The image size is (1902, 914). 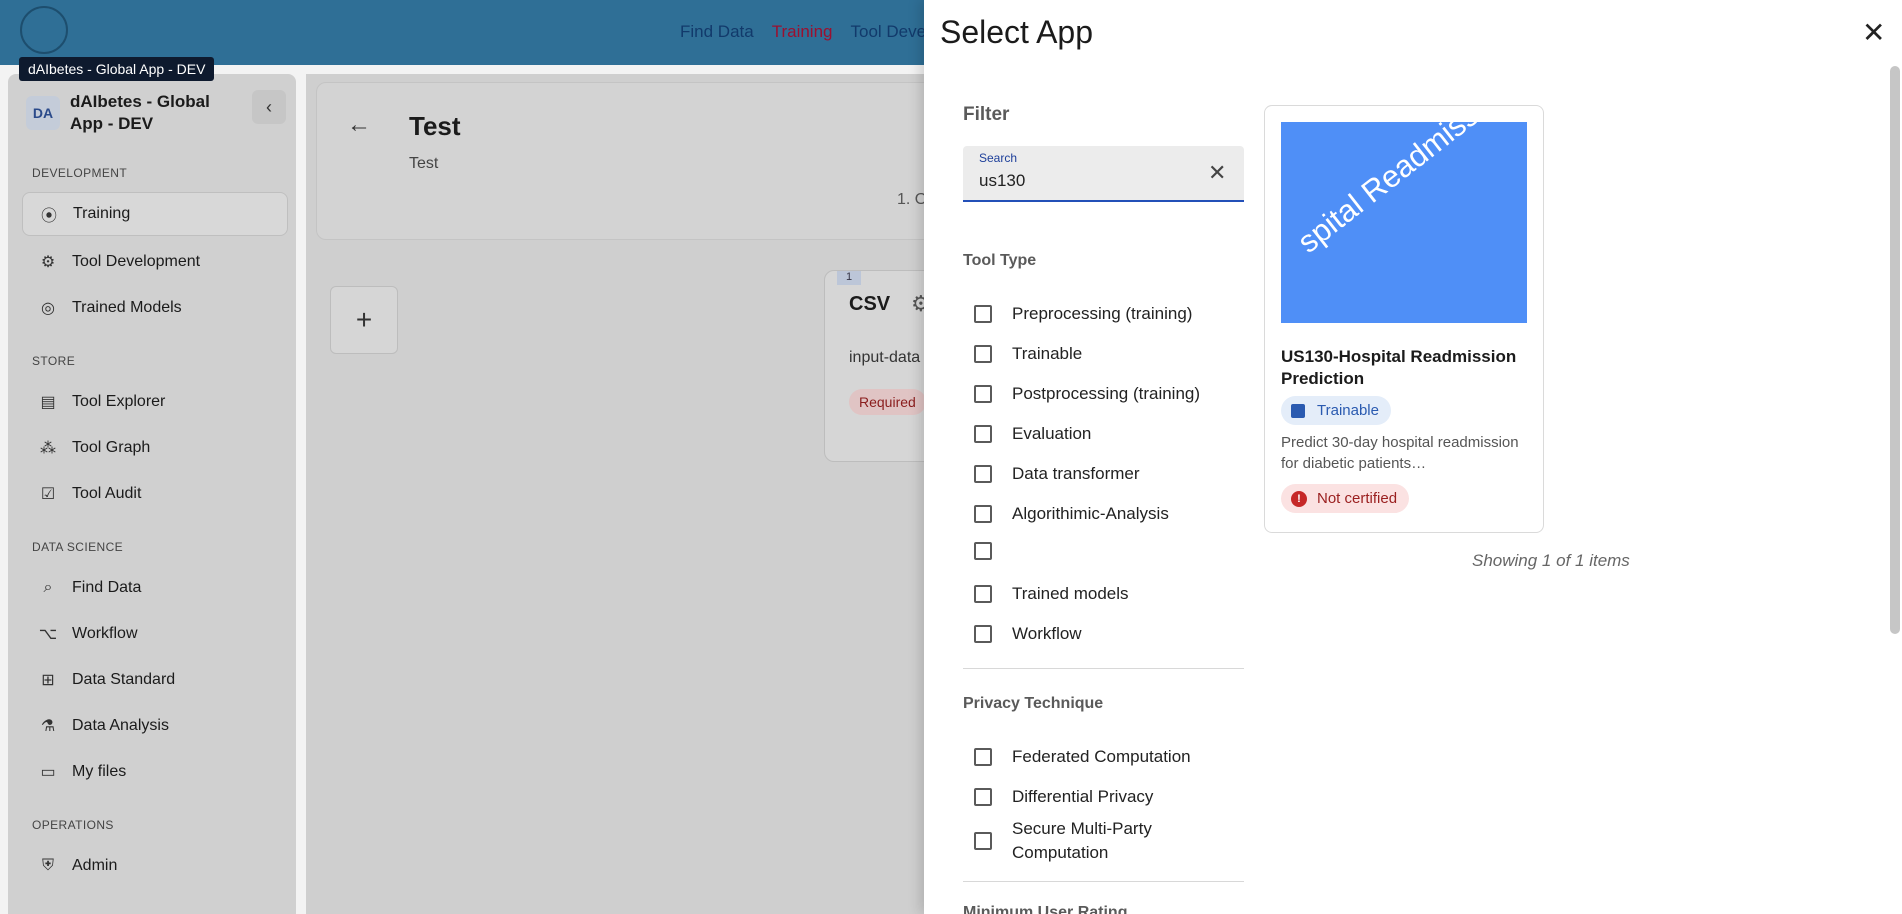 I want to click on checkbox-workflow: Workflow, so click(x=1028, y=634).